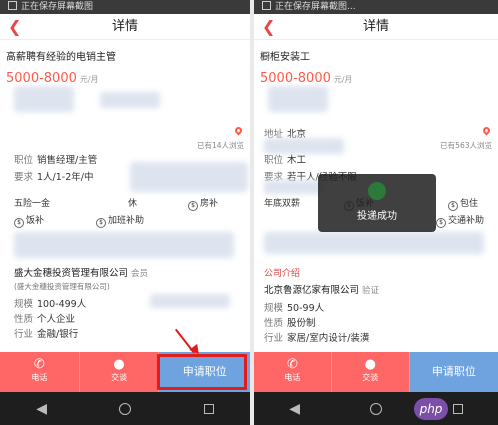  What do you see at coordinates (274, 308) in the screenshot?
I see `scale-label: 规模` at bounding box center [274, 308].